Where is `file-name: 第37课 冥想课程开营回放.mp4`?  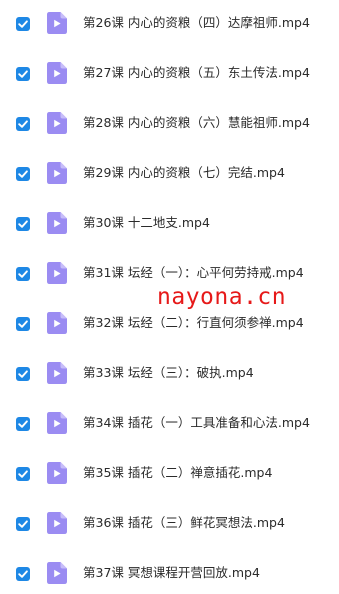
file-name: 第37课 冥想课程开营回放.mp4 is located at coordinates (171, 573).